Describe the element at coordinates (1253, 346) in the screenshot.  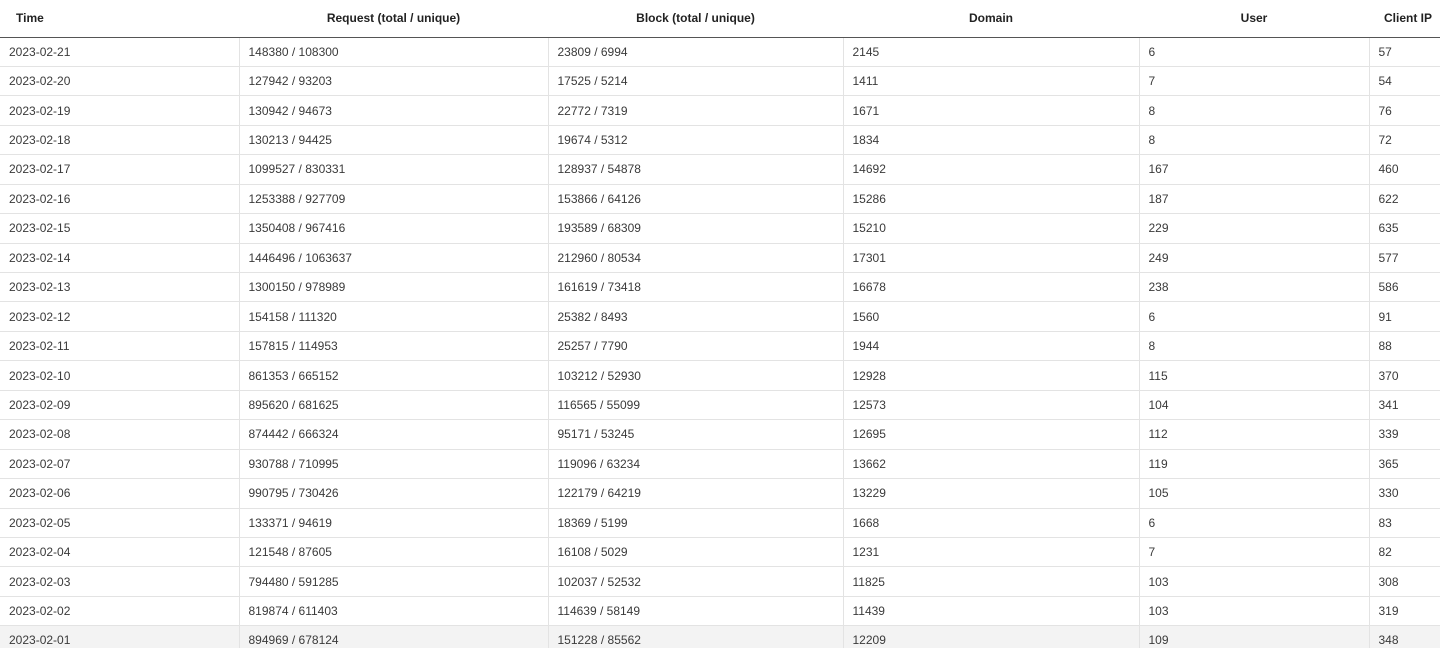
I see `cell-user: 8` at that location.